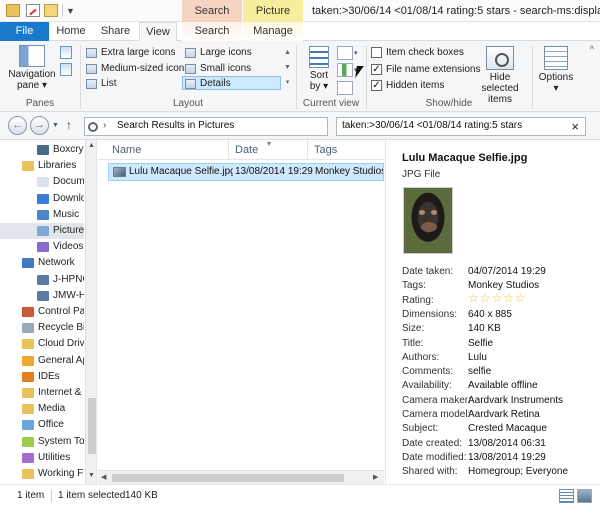 This screenshot has height=508, width=600. I want to click on options-button: Options ▾, so click(556, 70).